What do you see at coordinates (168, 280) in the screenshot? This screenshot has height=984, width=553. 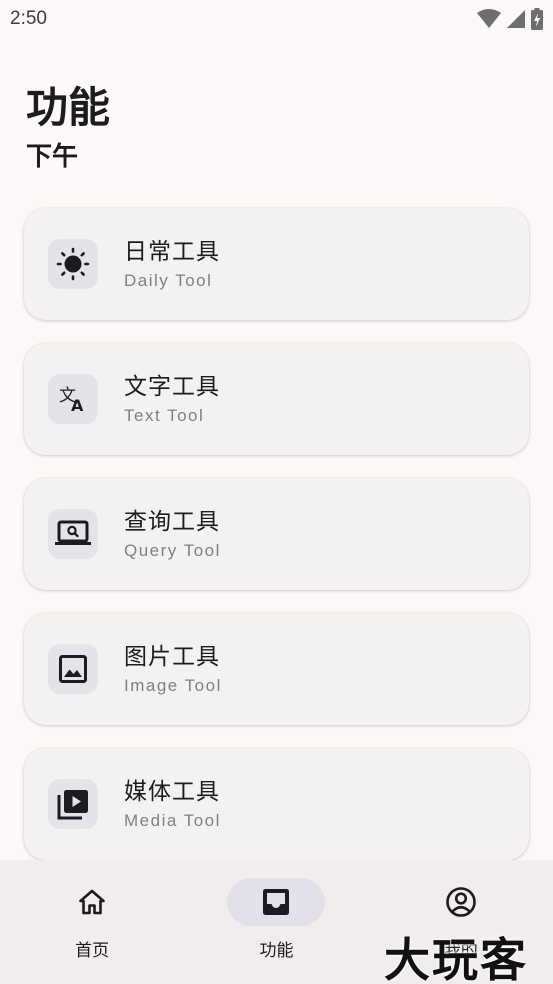 I see `card-subtitle: Daily Tool` at bounding box center [168, 280].